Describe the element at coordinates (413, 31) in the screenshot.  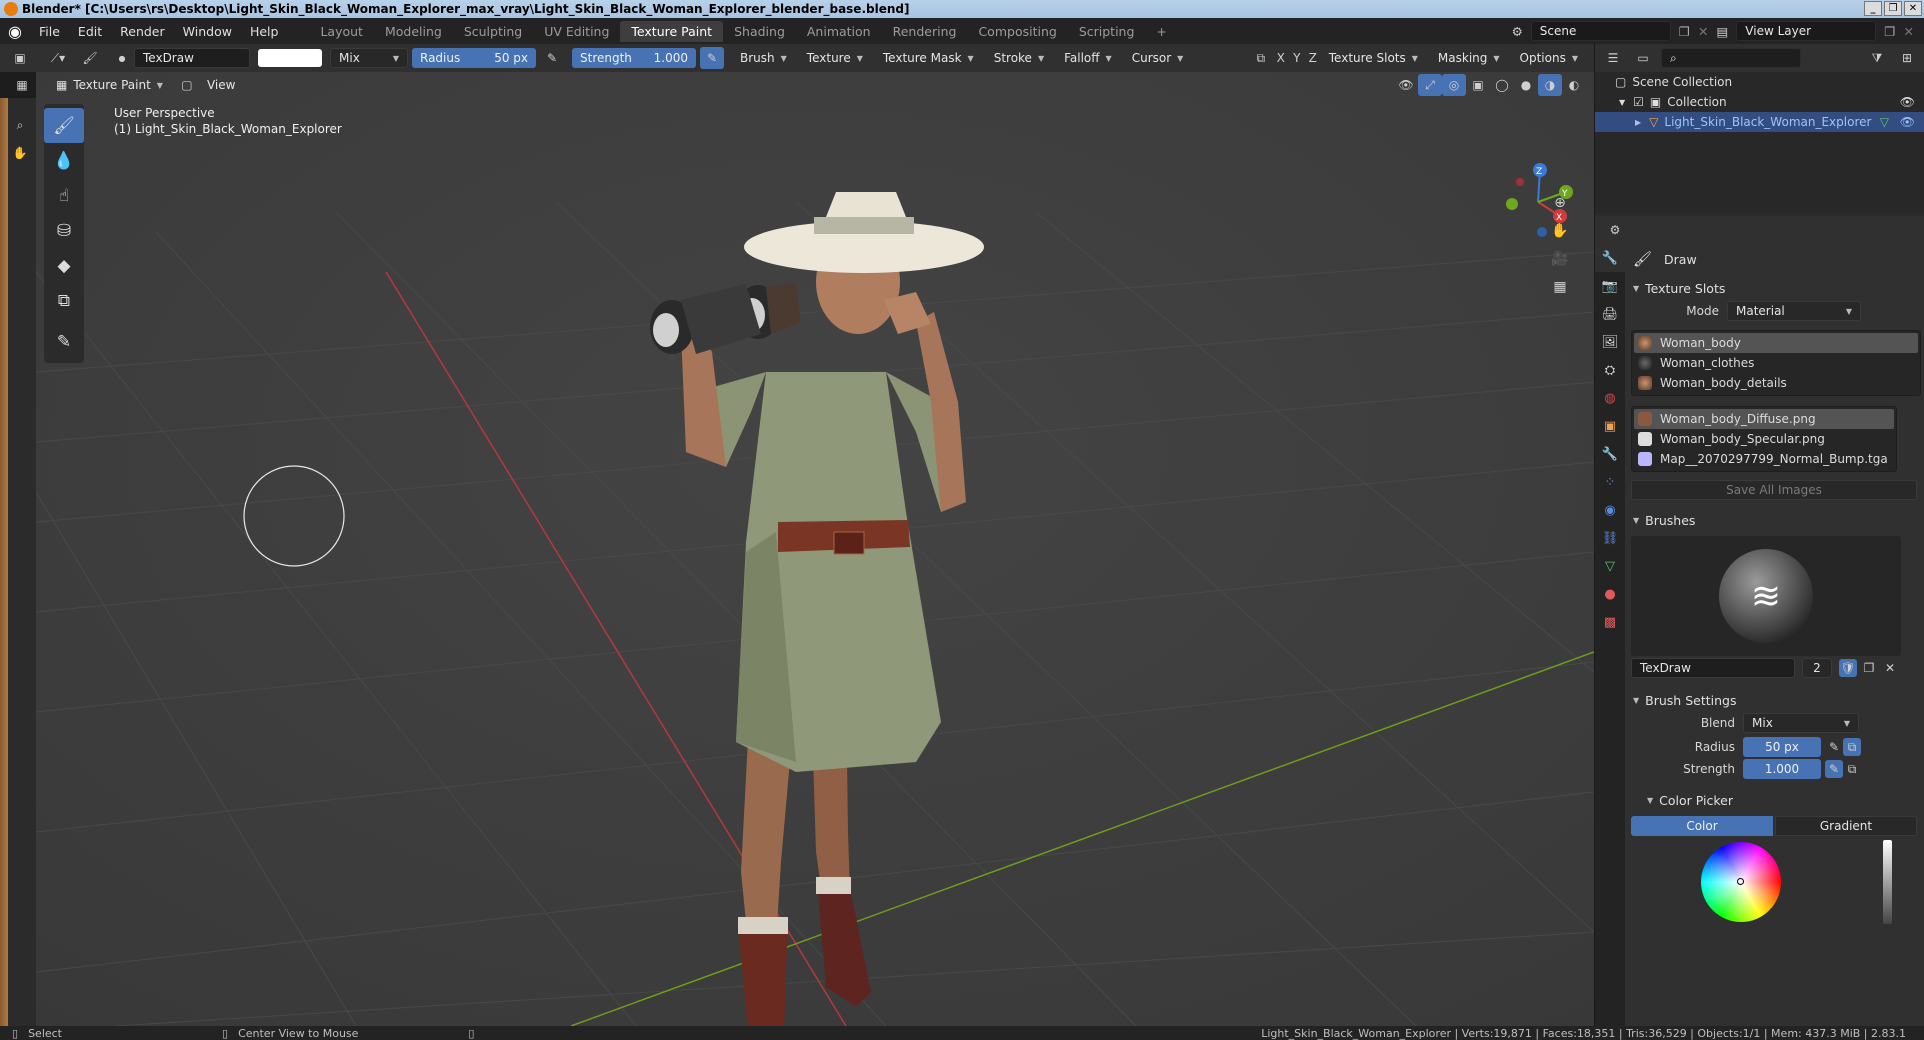
I see `tab-modeling: Modeling` at that location.